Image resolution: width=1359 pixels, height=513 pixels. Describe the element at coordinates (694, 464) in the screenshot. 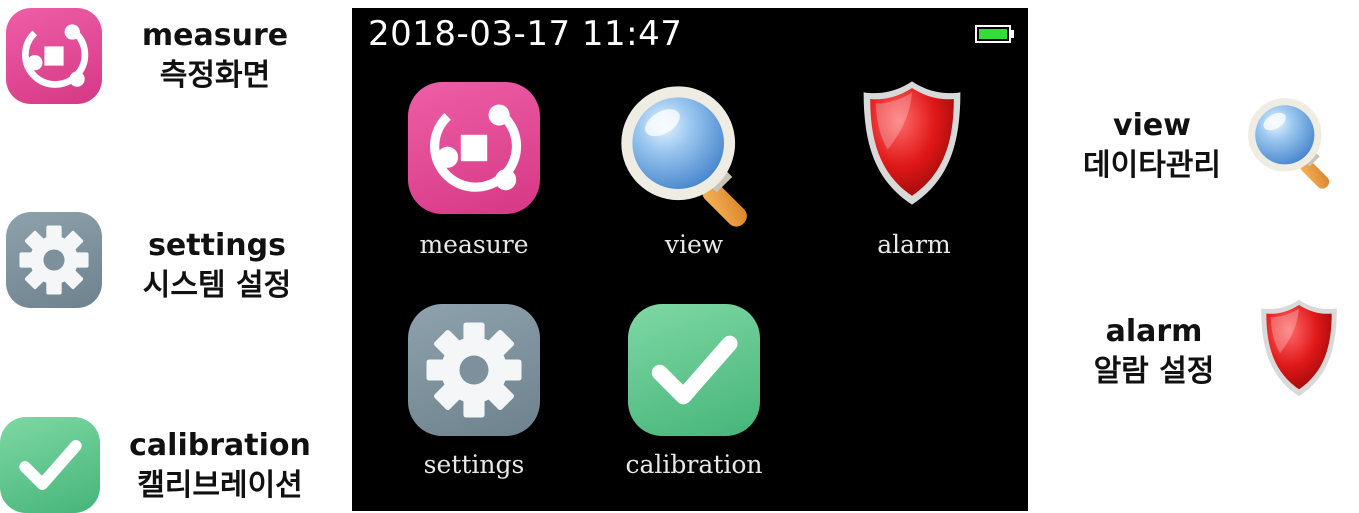

I see `app-calibration-label: calibration` at that location.